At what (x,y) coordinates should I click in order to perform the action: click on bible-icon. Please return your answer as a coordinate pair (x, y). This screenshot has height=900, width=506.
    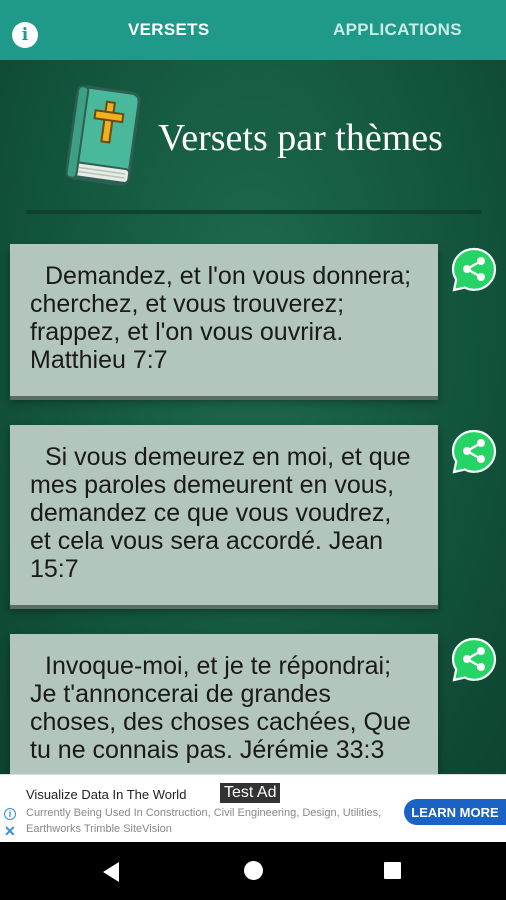
    Looking at the image, I should click on (103, 135).